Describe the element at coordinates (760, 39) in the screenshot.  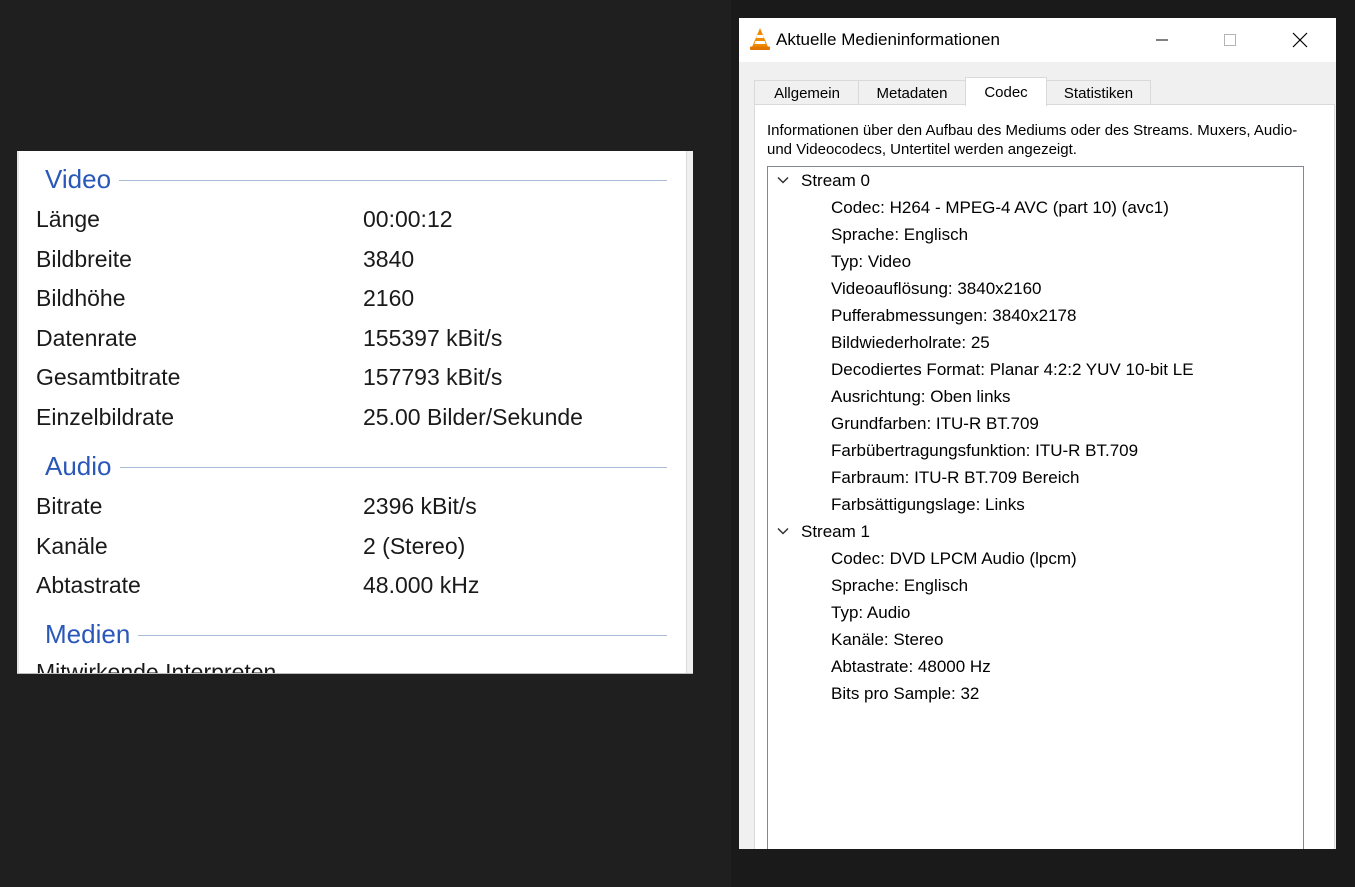
I see `vlc-cone-icon` at that location.